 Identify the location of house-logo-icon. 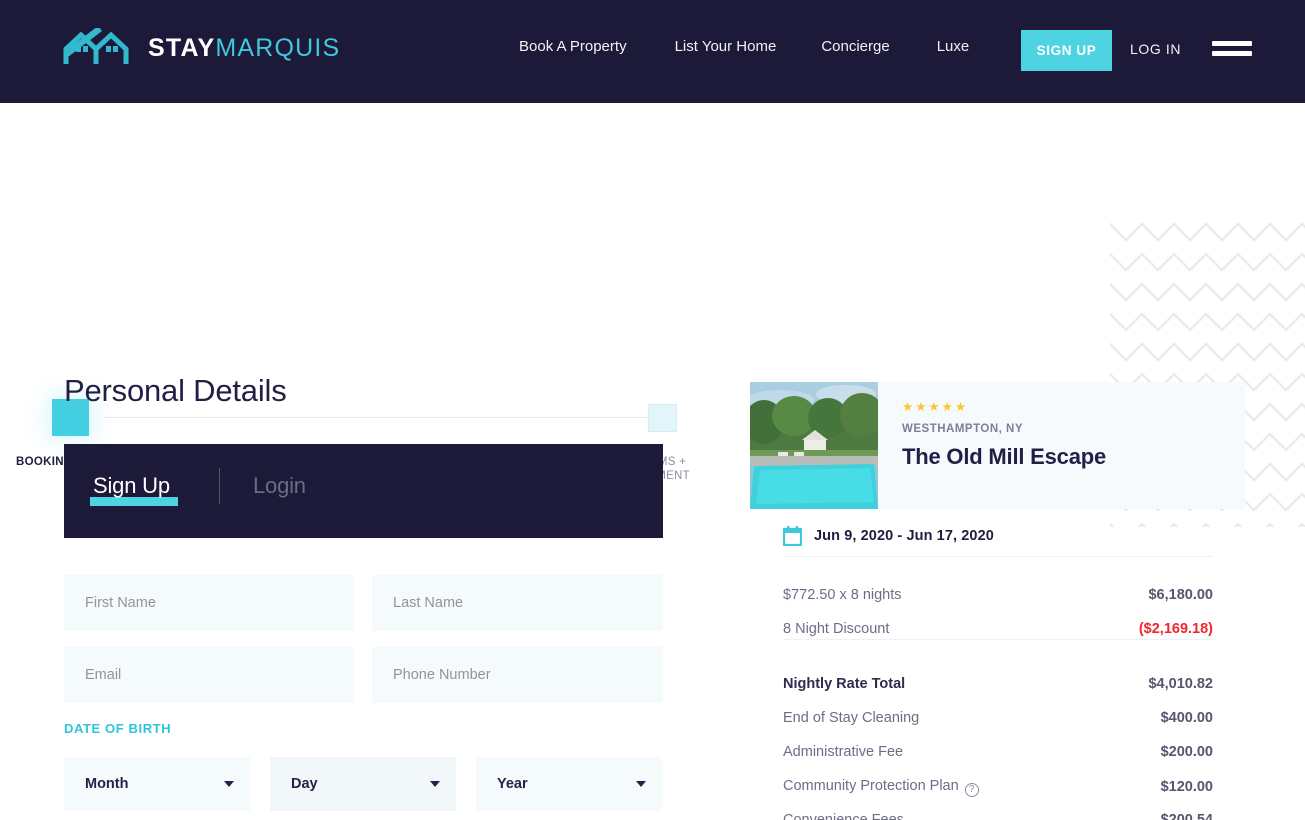
(99, 47).